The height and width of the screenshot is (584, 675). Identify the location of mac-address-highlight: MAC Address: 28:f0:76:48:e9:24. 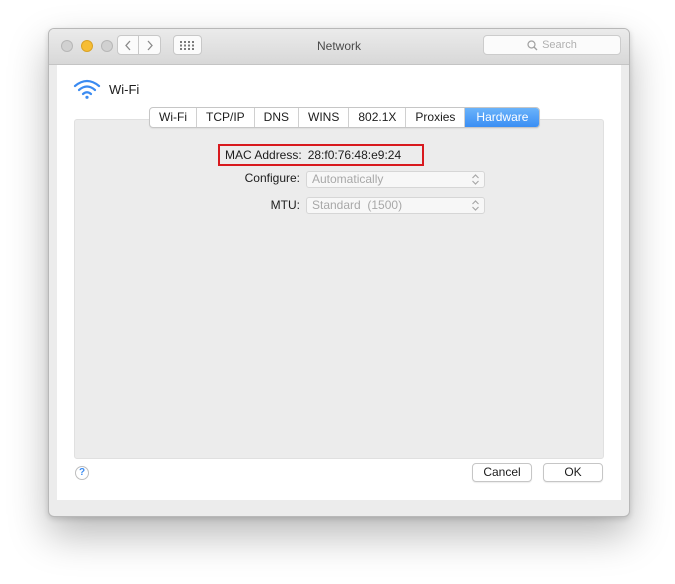
(321, 155).